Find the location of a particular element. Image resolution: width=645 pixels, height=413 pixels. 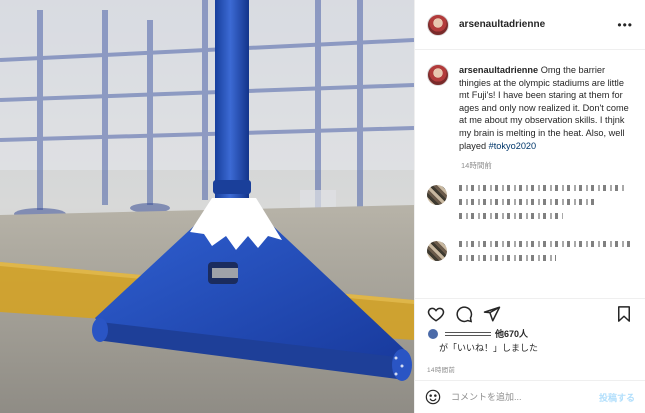

post-header: arsenaultadrienne ••• is located at coordinates (530, 25).